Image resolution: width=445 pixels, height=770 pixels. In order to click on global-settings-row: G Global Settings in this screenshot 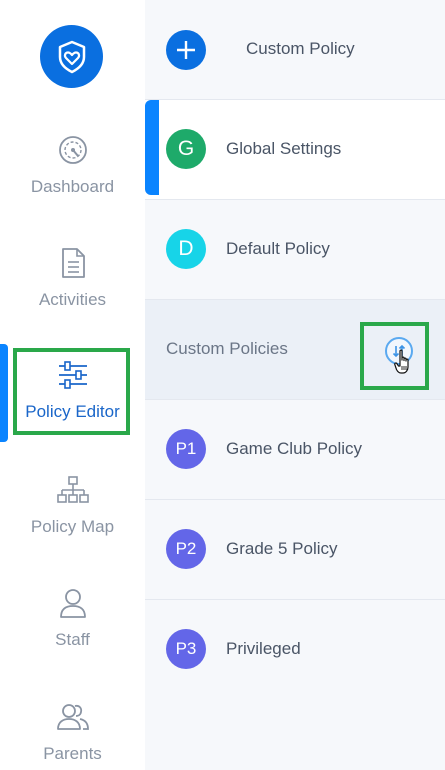, I will do `click(295, 150)`.